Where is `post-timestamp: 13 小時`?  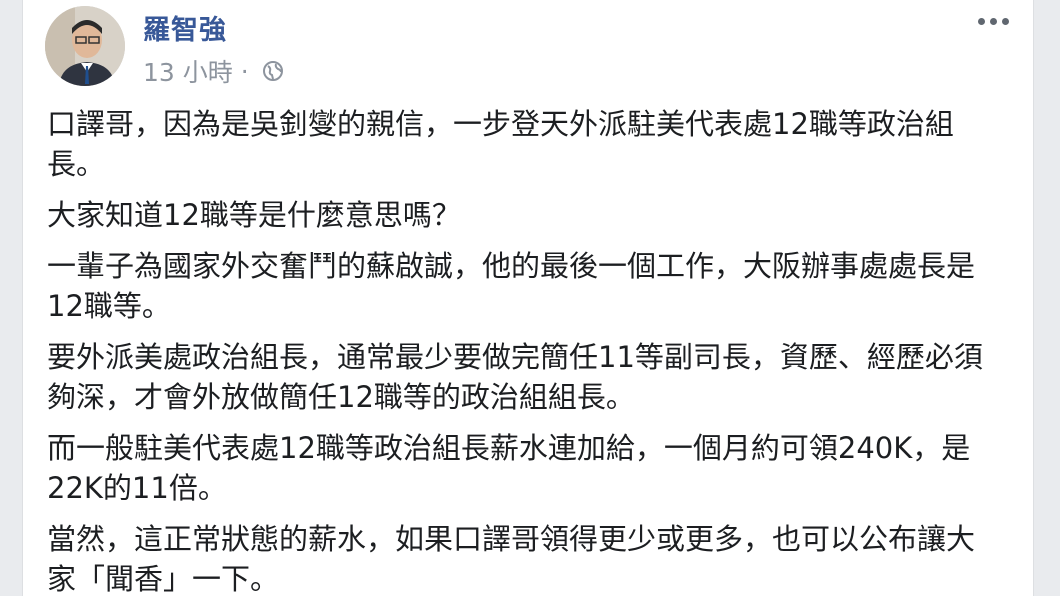
post-timestamp: 13 小時 is located at coordinates (188, 71).